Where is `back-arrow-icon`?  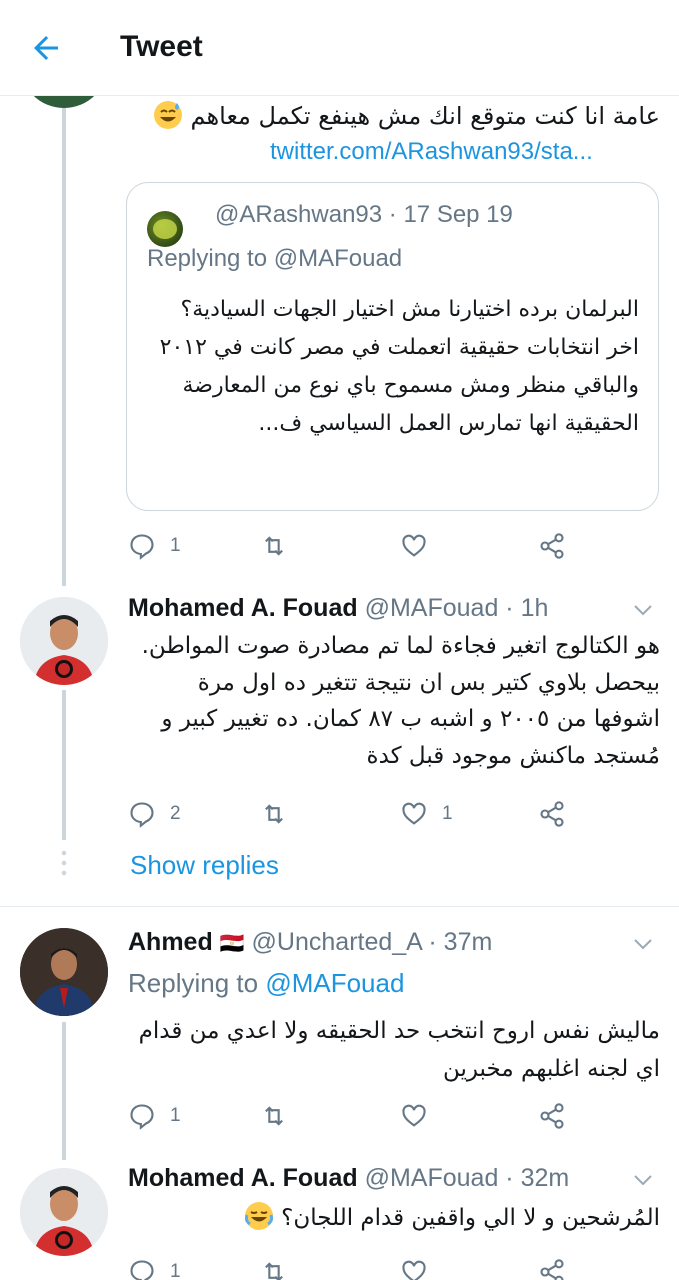
back-arrow-icon is located at coordinates (46, 48).